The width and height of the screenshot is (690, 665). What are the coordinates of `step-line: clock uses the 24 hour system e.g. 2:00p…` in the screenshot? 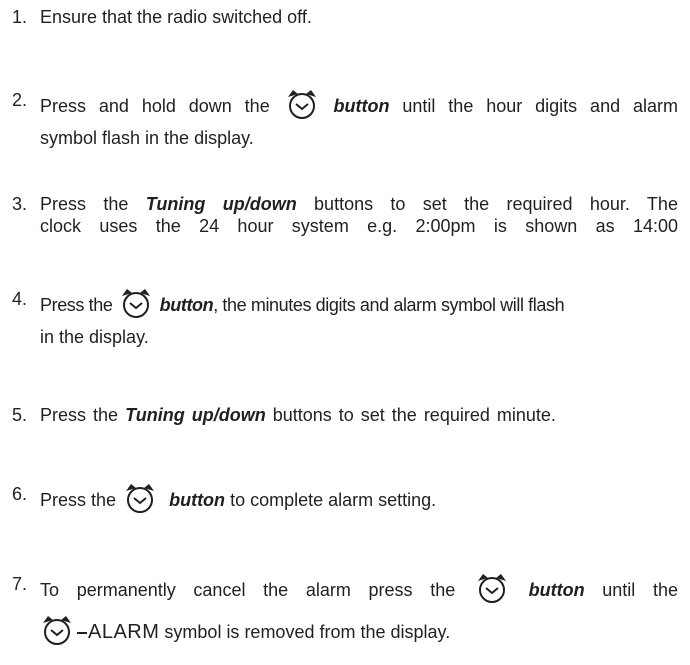 It's located at (359, 226).